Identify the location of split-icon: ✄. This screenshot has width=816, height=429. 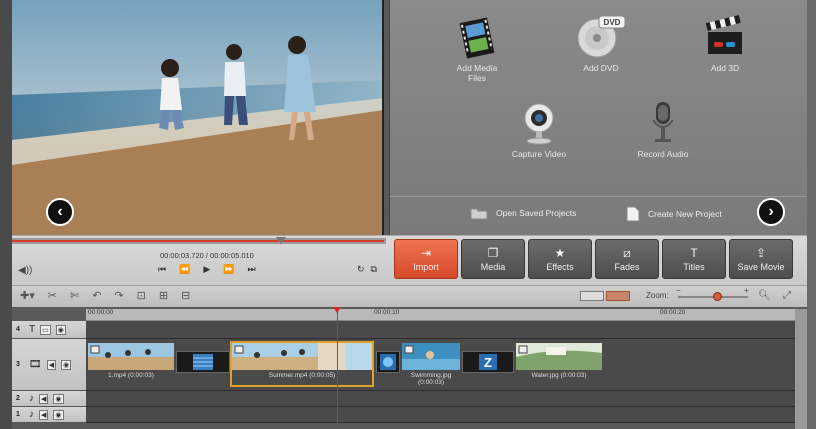
(74, 295).